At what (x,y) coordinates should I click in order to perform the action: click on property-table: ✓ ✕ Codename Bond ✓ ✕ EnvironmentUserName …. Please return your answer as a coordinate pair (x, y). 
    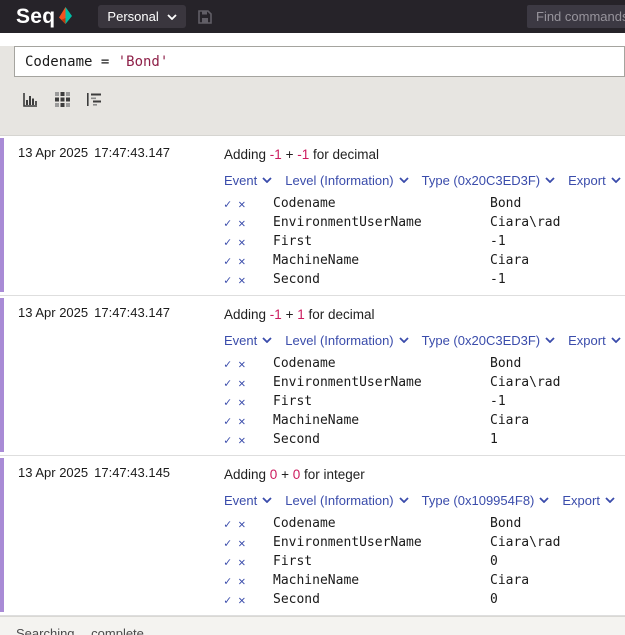
    Looking at the image, I should click on (424, 401).